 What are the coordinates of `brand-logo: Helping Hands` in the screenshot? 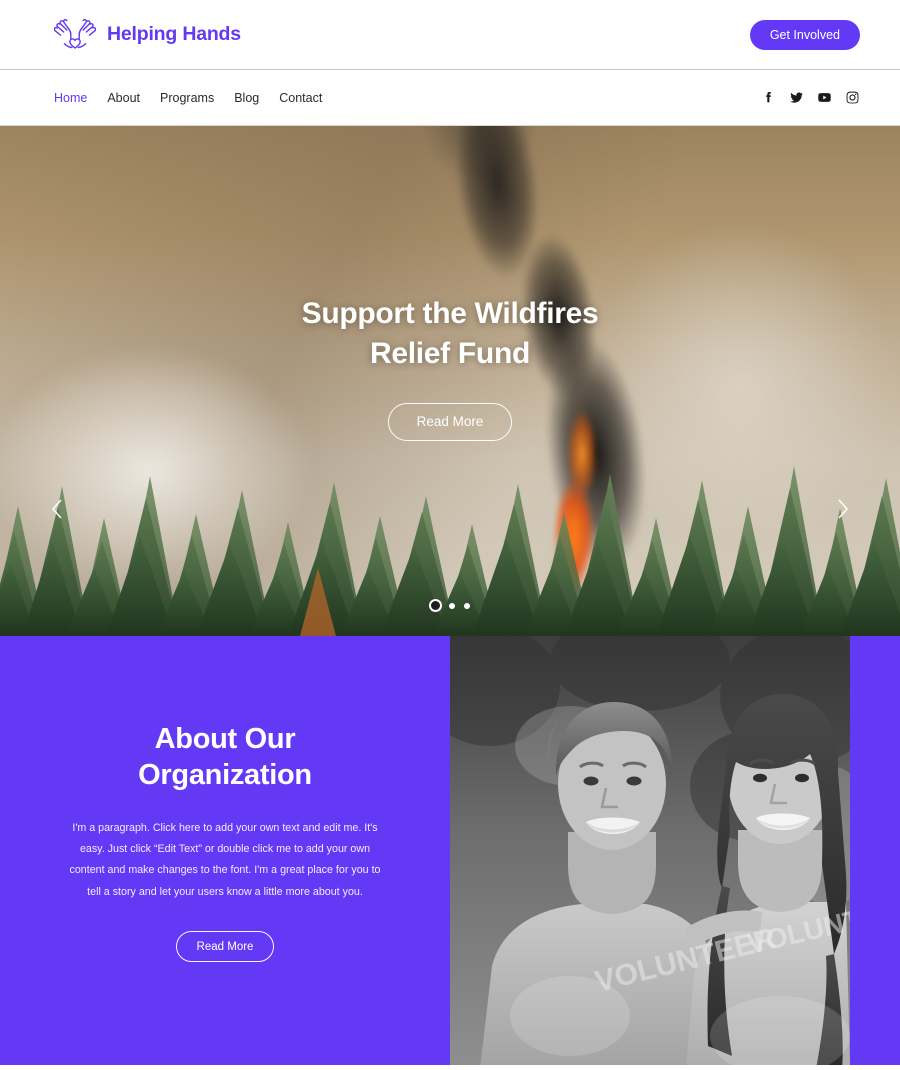 It's located at (147, 34).